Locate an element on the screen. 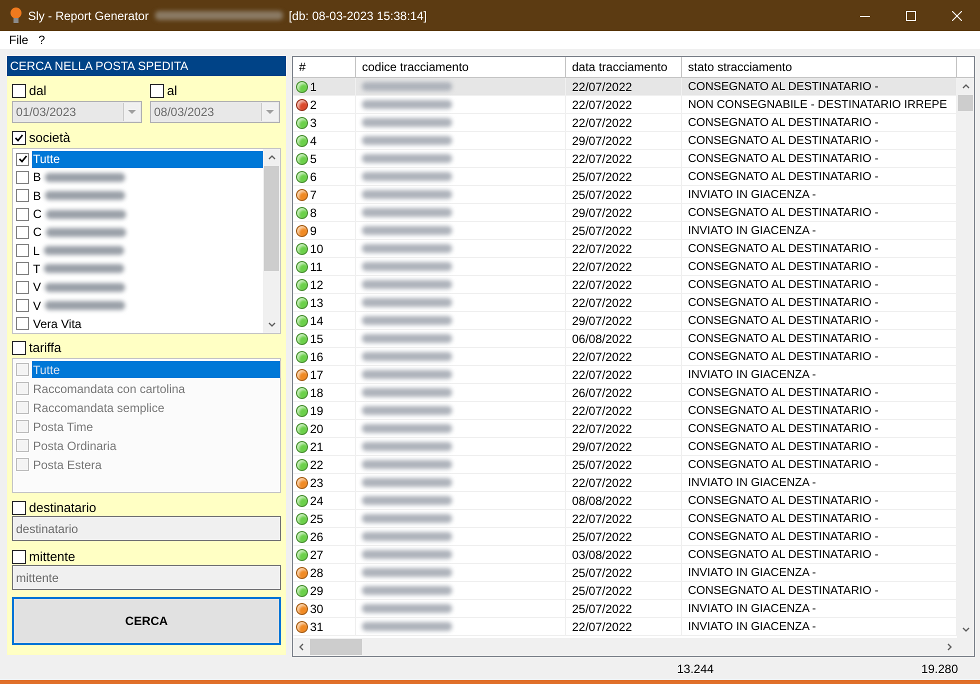  table-row: 24 08/08/2022 CONSEGNATO AL DESTINATARIO - is located at coordinates (625, 501).